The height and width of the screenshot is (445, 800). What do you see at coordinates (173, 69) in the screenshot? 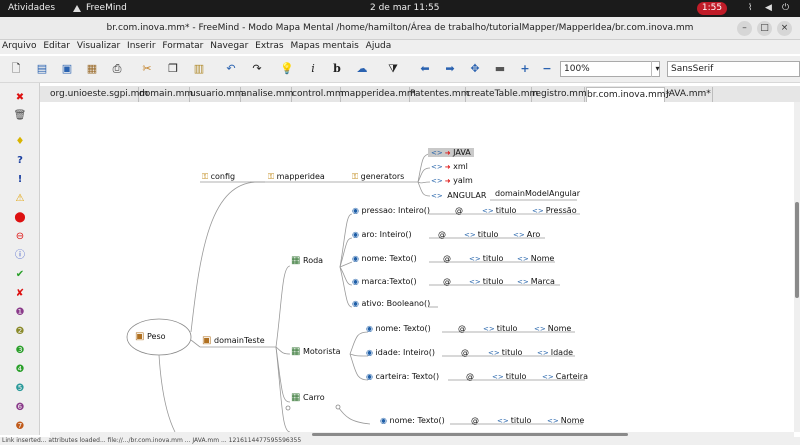
I see `copy-icon: ❐` at bounding box center [173, 69].